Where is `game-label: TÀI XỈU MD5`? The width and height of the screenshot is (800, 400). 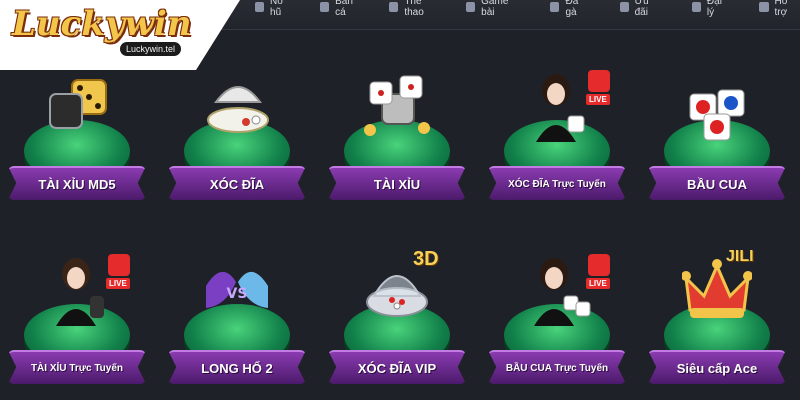
game-label: TÀI XỈU MD5 is located at coordinates (77, 184).